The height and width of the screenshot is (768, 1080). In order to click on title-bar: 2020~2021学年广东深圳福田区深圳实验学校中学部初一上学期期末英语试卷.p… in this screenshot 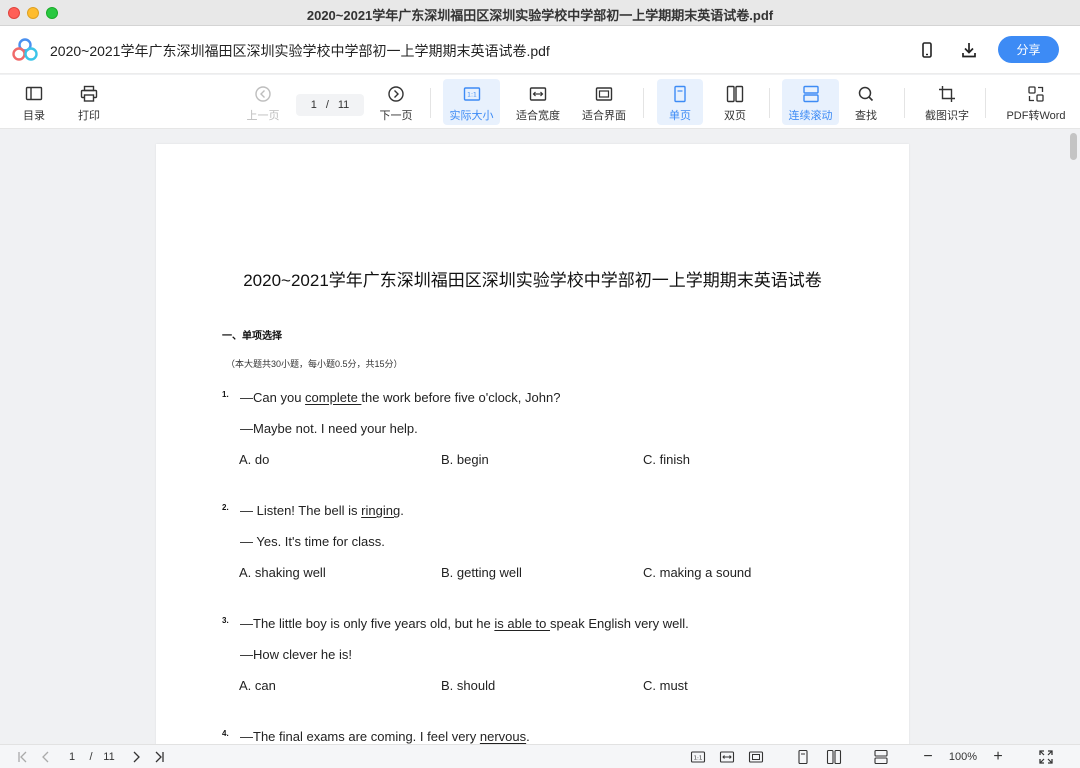, I will do `click(540, 13)`.